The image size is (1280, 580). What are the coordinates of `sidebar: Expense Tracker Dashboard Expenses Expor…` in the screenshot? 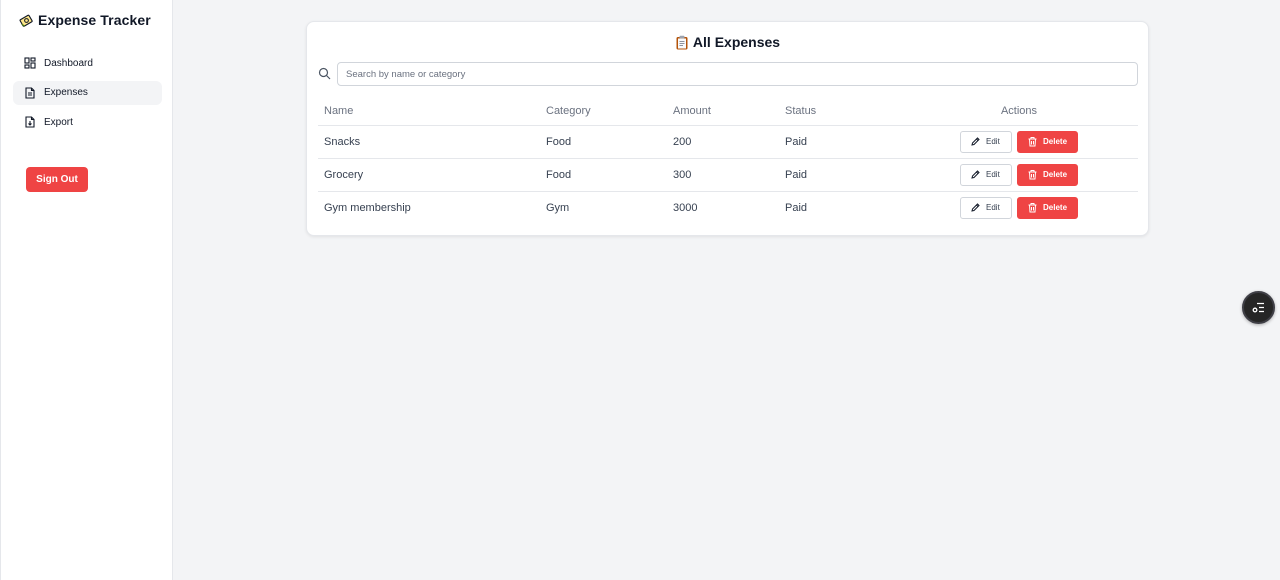 It's located at (86, 290).